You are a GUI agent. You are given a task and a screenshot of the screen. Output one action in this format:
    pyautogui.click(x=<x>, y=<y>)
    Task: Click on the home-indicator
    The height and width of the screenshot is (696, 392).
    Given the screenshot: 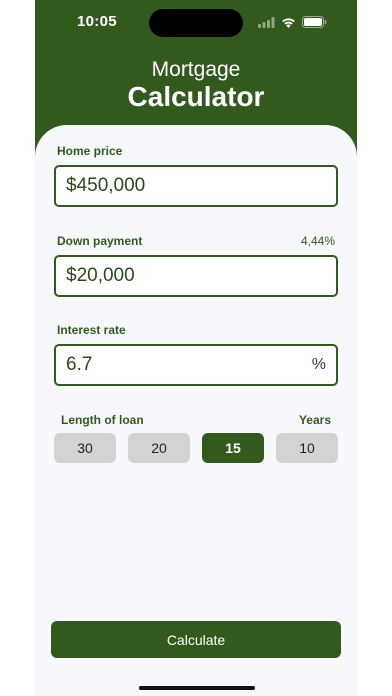 What is the action you would take?
    pyautogui.click(x=197, y=688)
    